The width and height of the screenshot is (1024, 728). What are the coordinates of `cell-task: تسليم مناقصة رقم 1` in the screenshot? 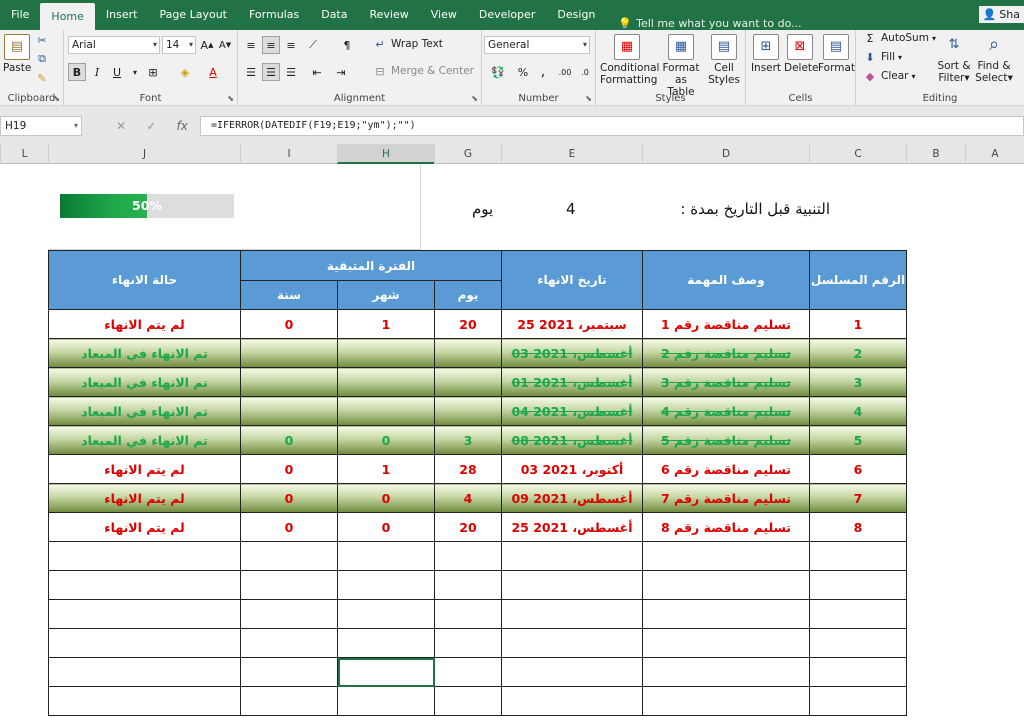 It's located at (726, 324).